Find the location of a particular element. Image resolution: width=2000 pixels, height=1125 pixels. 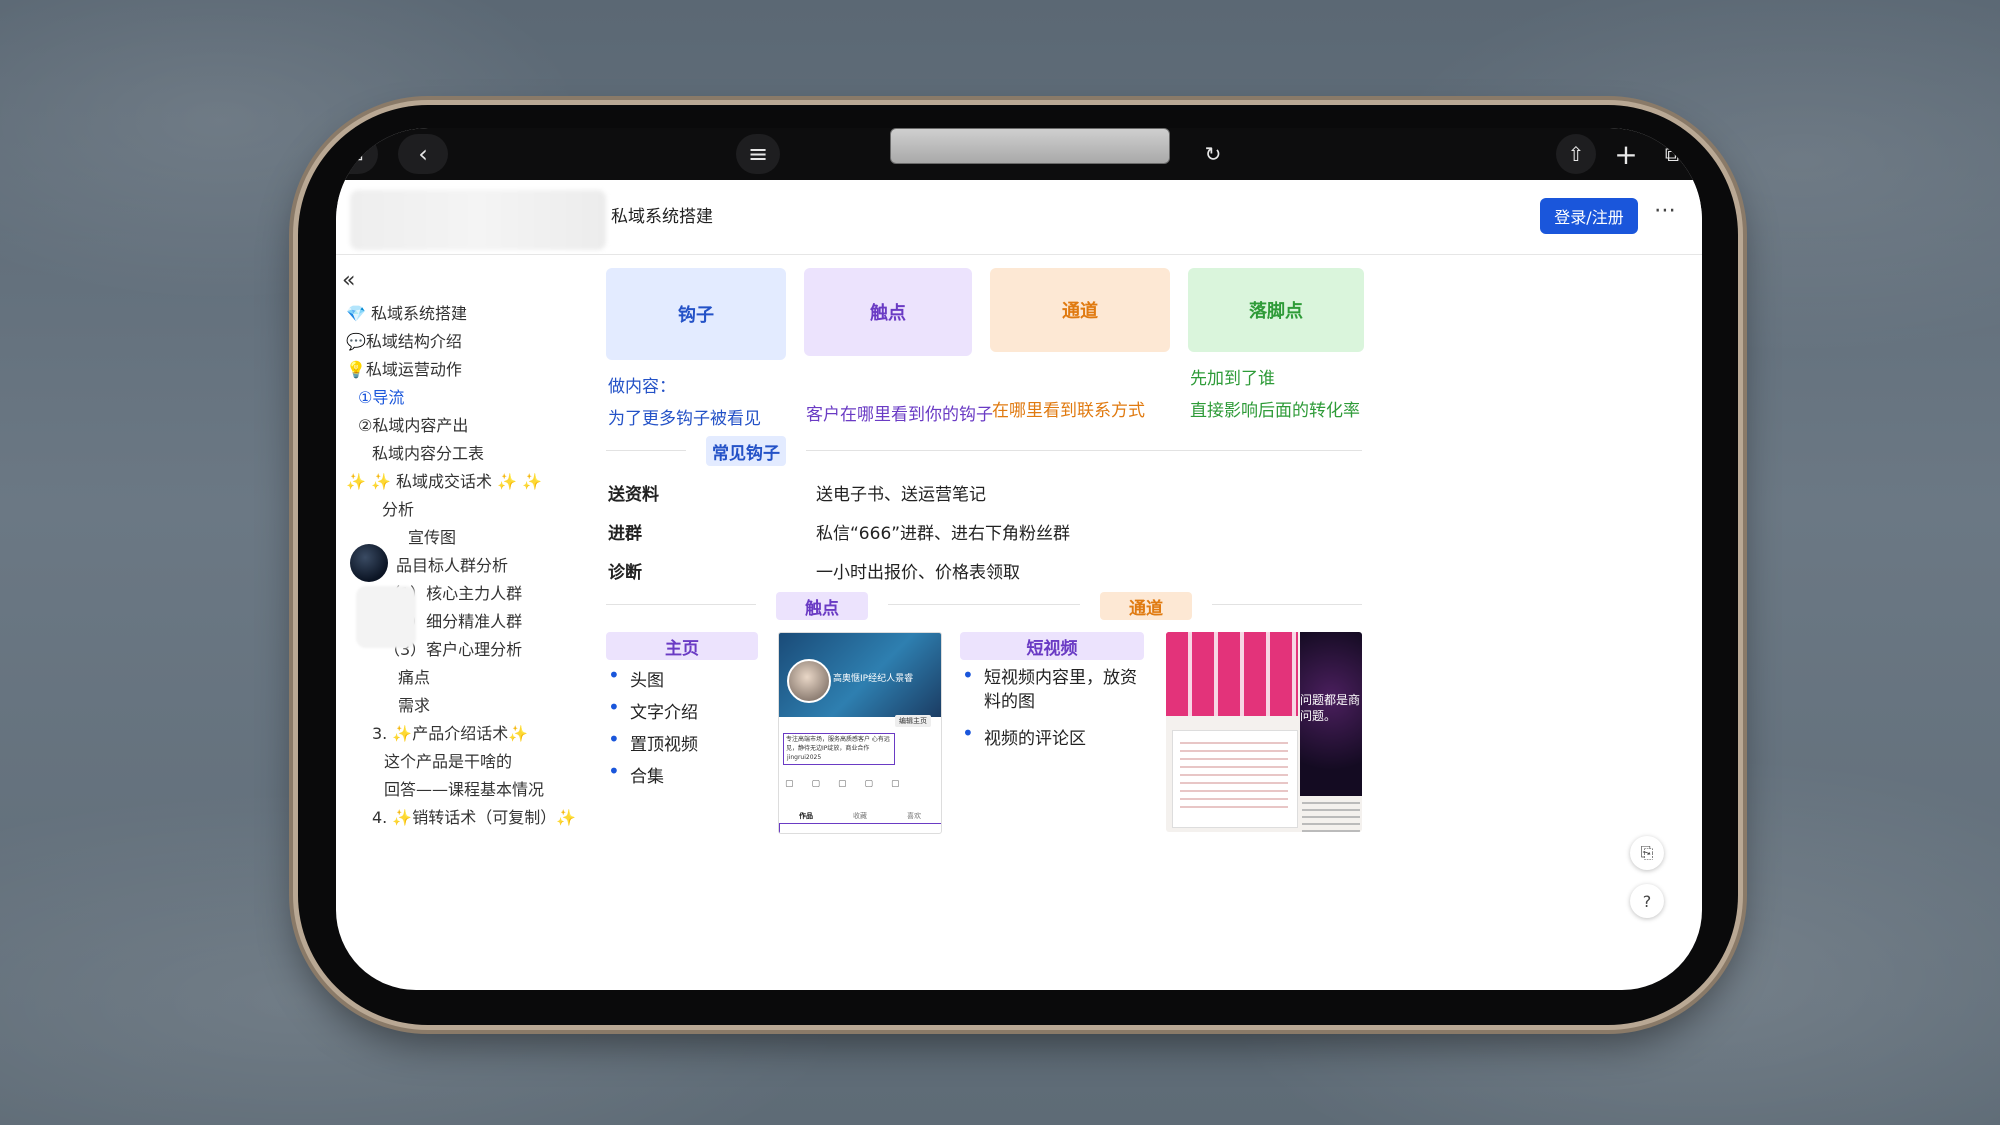

pink-grid-thumbnail is located at coordinates (1232, 674).